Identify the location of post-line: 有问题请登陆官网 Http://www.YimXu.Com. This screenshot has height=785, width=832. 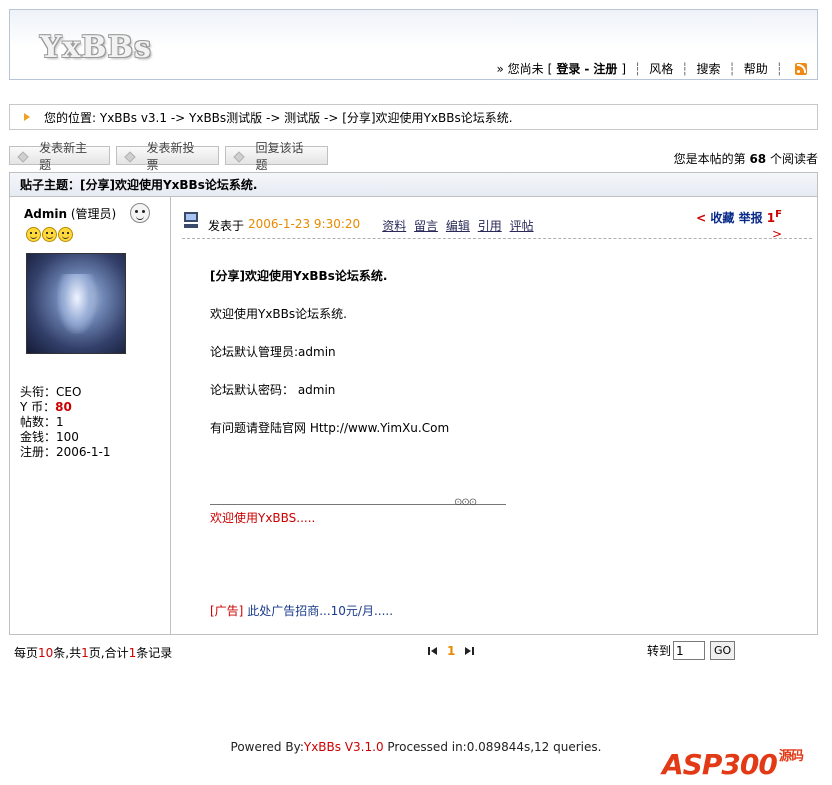
(330, 428).